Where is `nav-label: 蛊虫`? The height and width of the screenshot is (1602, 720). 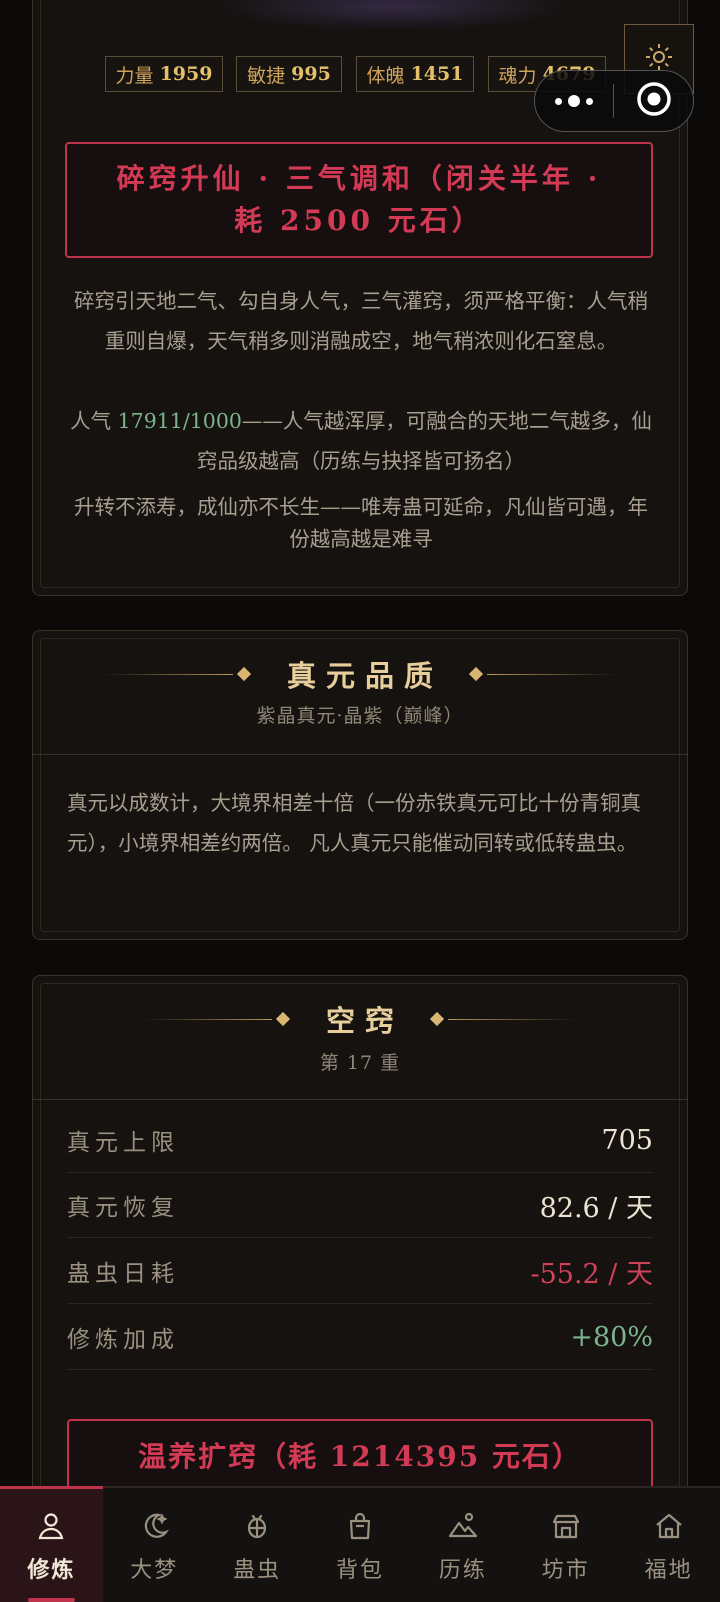
nav-label: 蛊虫 is located at coordinates (257, 1570).